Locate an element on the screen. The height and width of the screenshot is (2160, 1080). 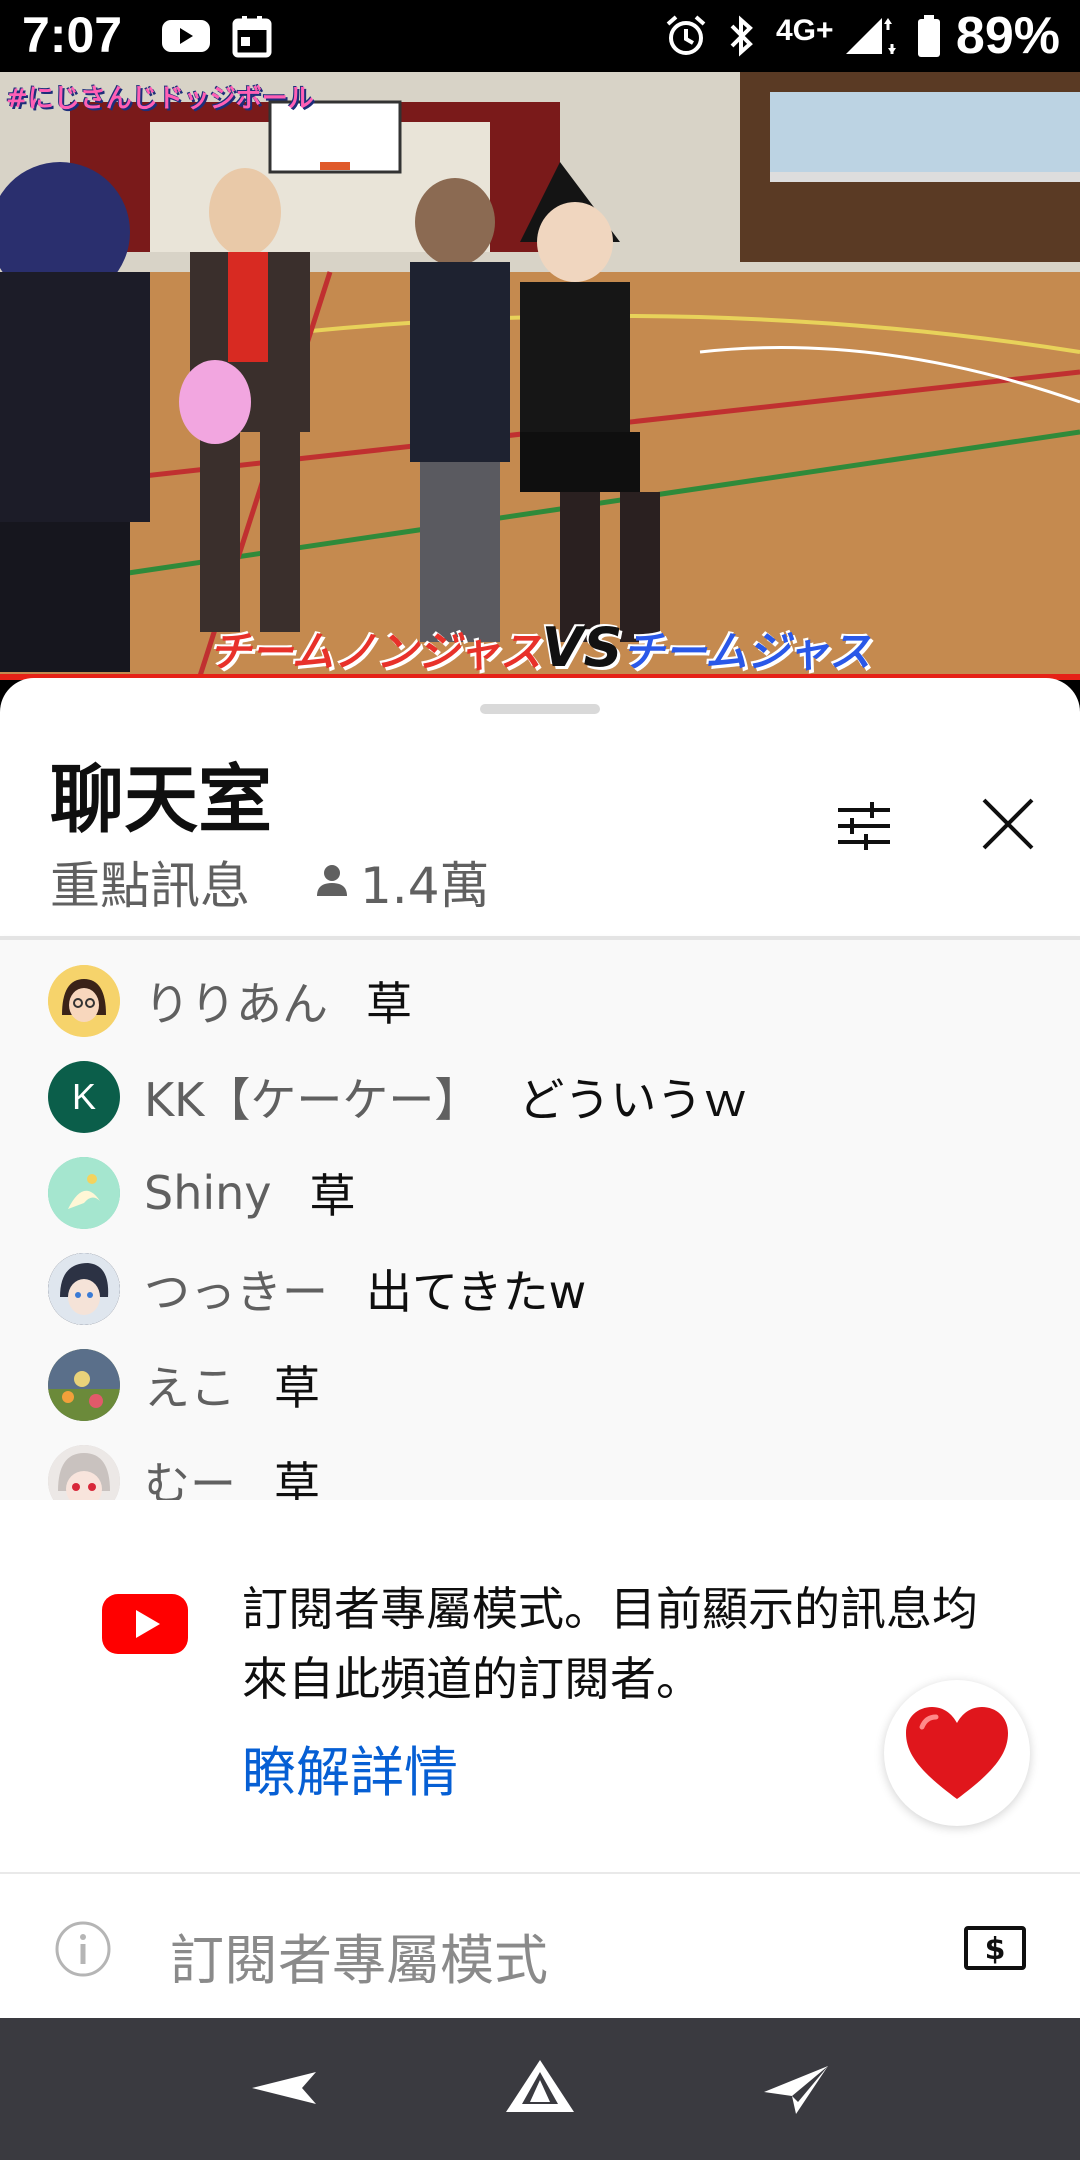
signal-icon is located at coordinates (871, 36).